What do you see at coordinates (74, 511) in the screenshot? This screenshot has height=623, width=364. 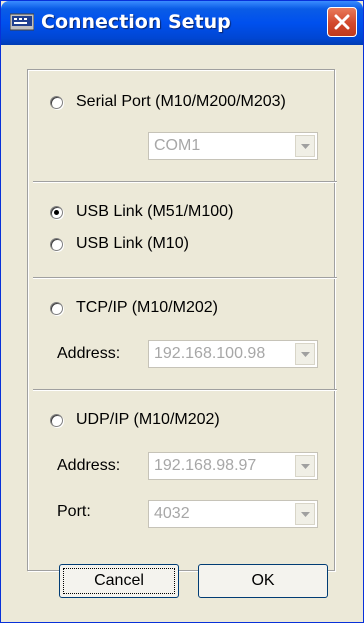 I see `udp-port-label: Port:` at bounding box center [74, 511].